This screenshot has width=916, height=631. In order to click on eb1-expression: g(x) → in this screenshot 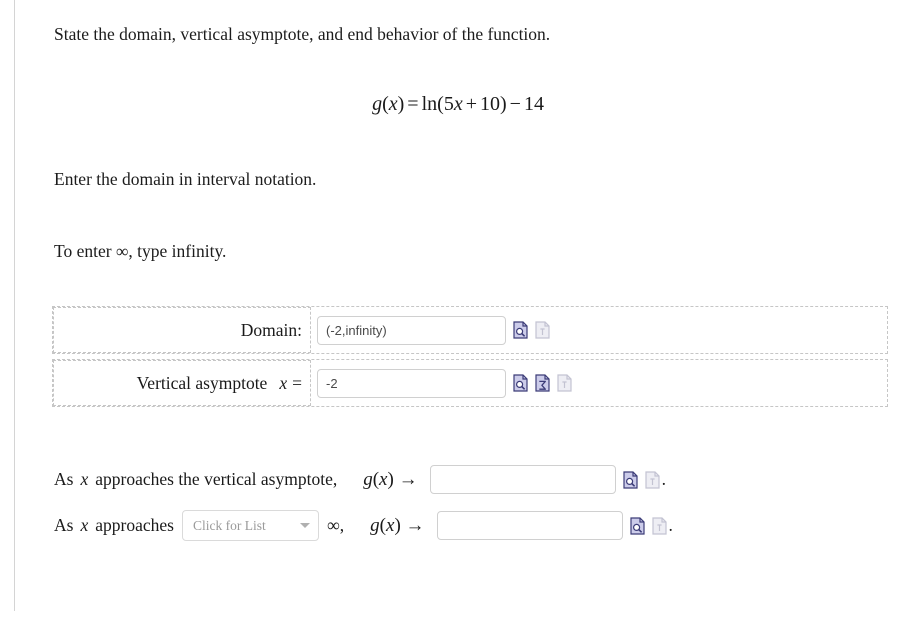, I will do `click(390, 480)`.